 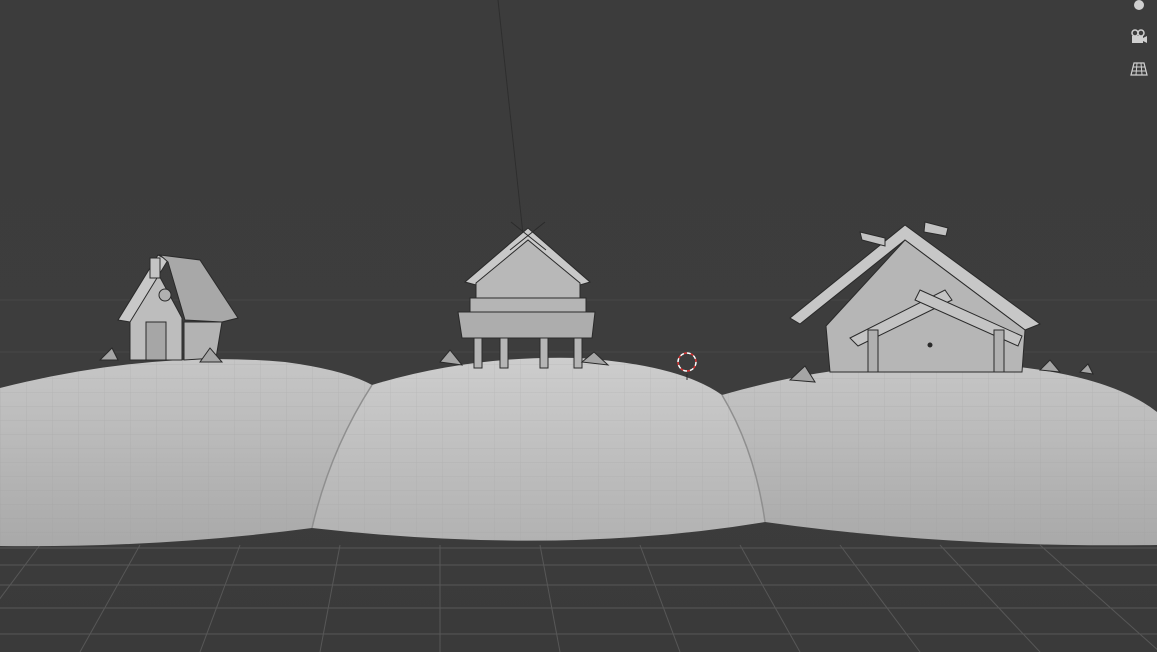 I want to click on light-icon, so click(x=1139, y=8).